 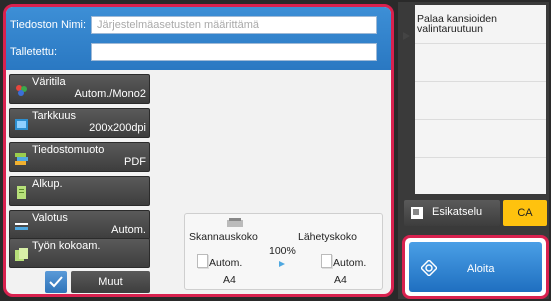 What do you see at coordinates (417, 213) in the screenshot?
I see `preview-icon` at bounding box center [417, 213].